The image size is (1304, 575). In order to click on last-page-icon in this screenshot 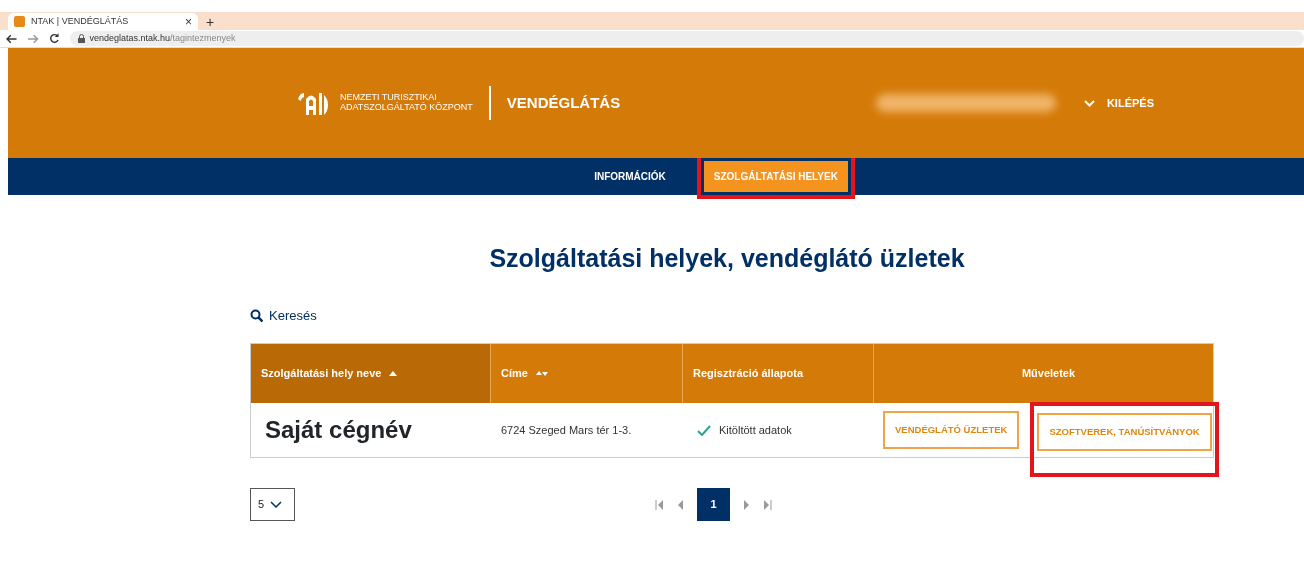, I will do `click(768, 504)`.